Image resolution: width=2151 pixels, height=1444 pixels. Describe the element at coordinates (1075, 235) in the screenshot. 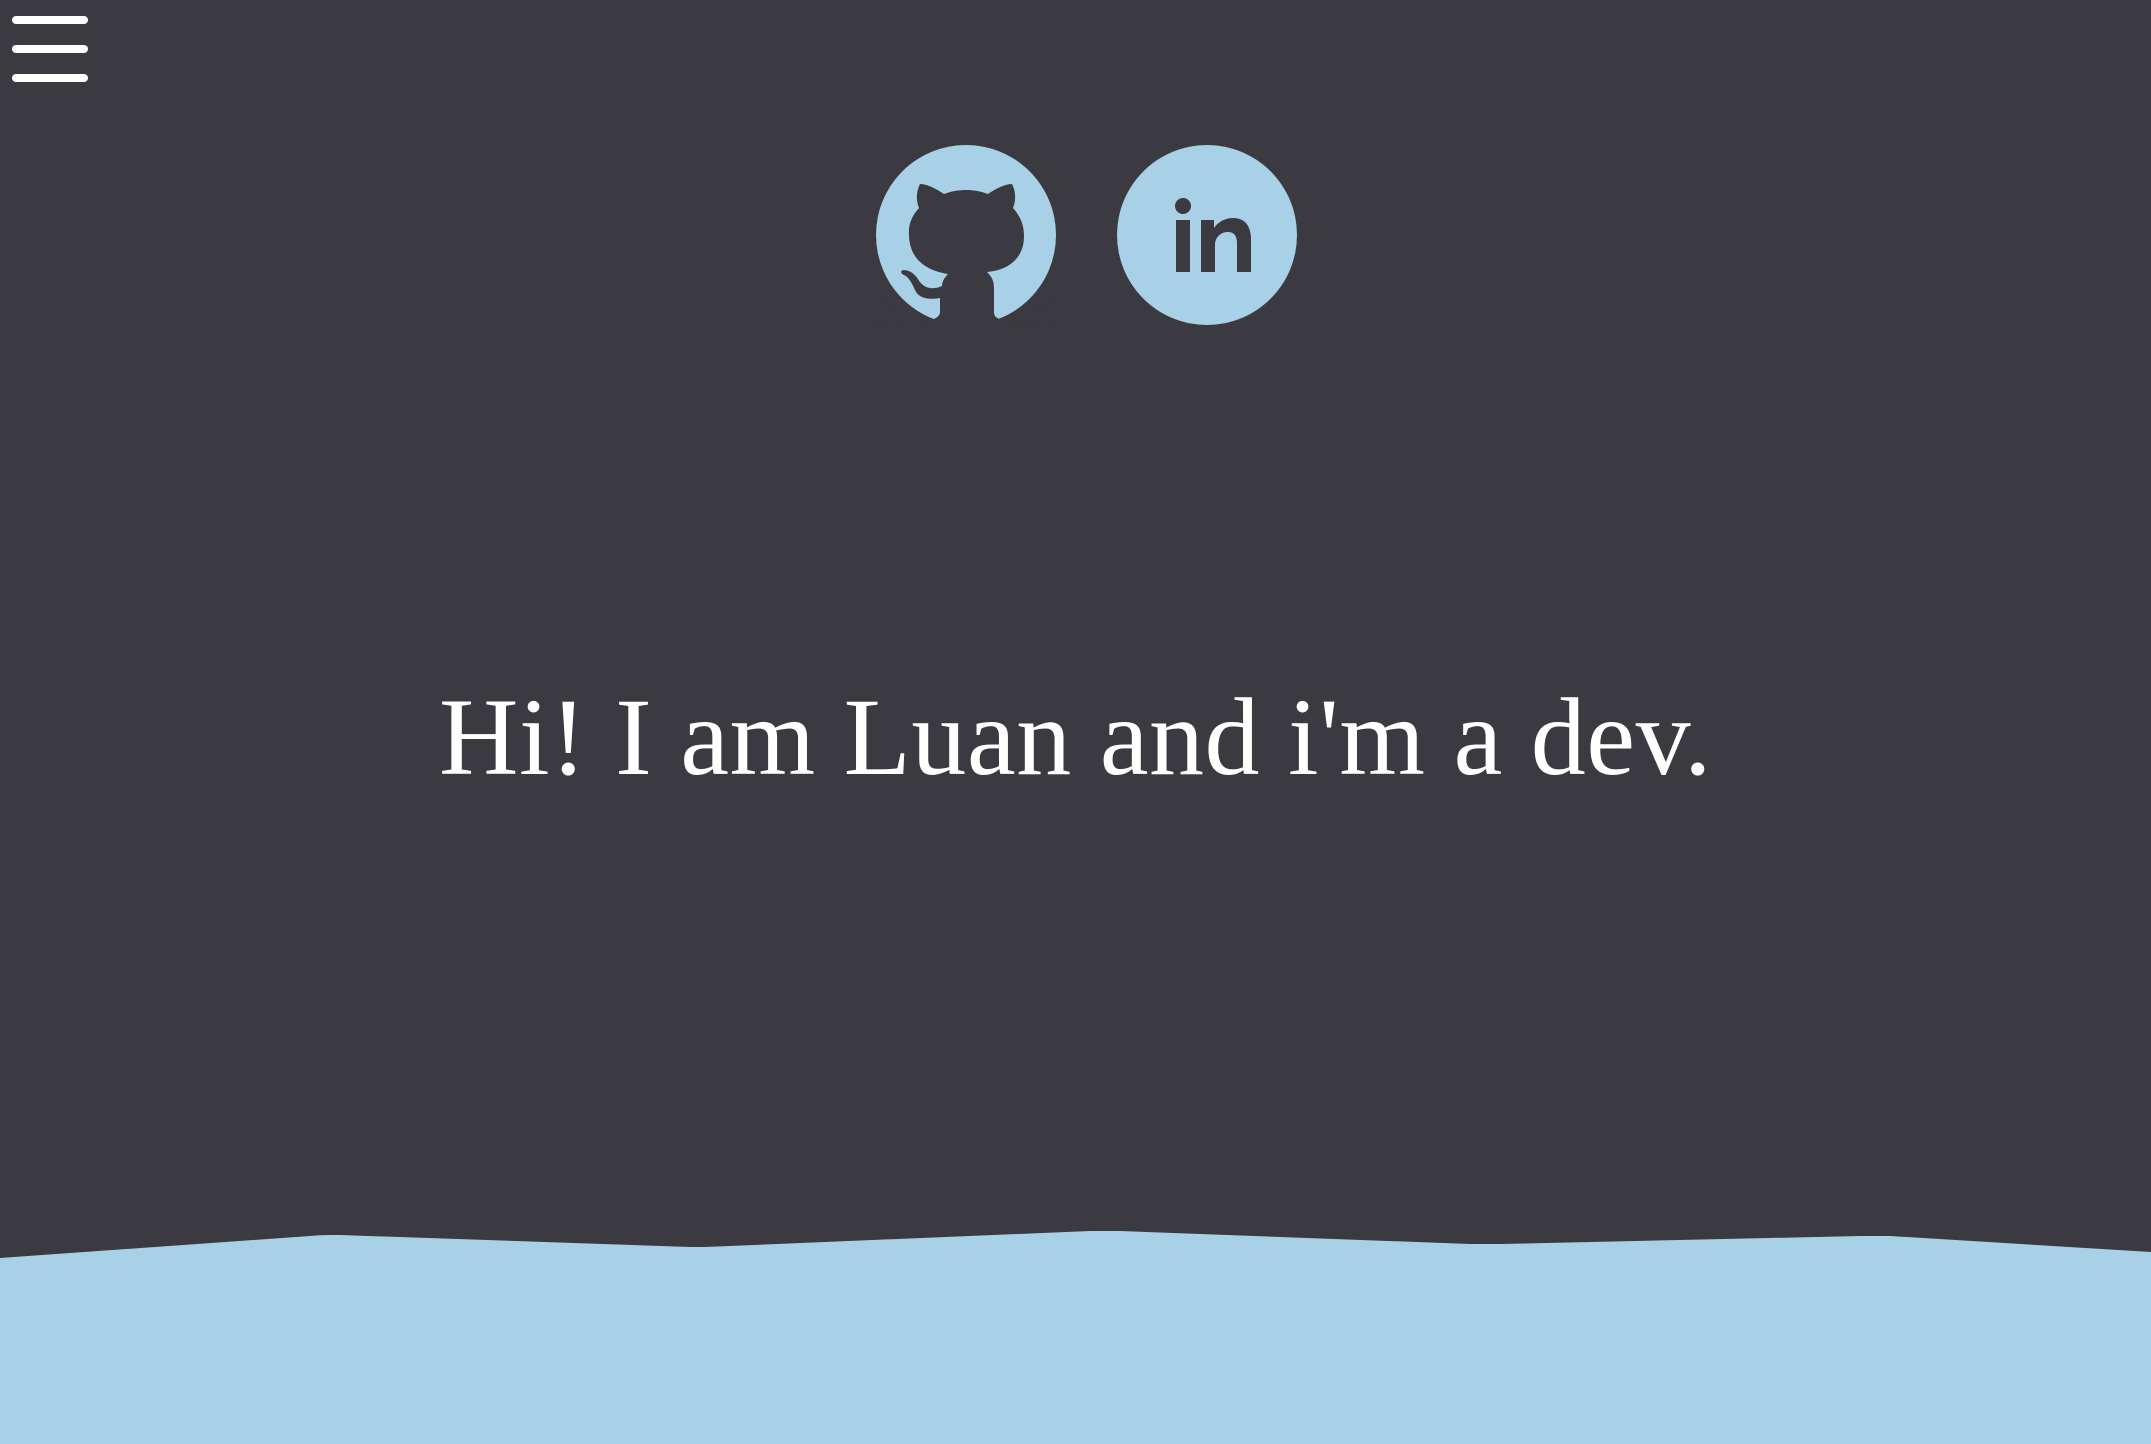

I see `social-links` at that location.